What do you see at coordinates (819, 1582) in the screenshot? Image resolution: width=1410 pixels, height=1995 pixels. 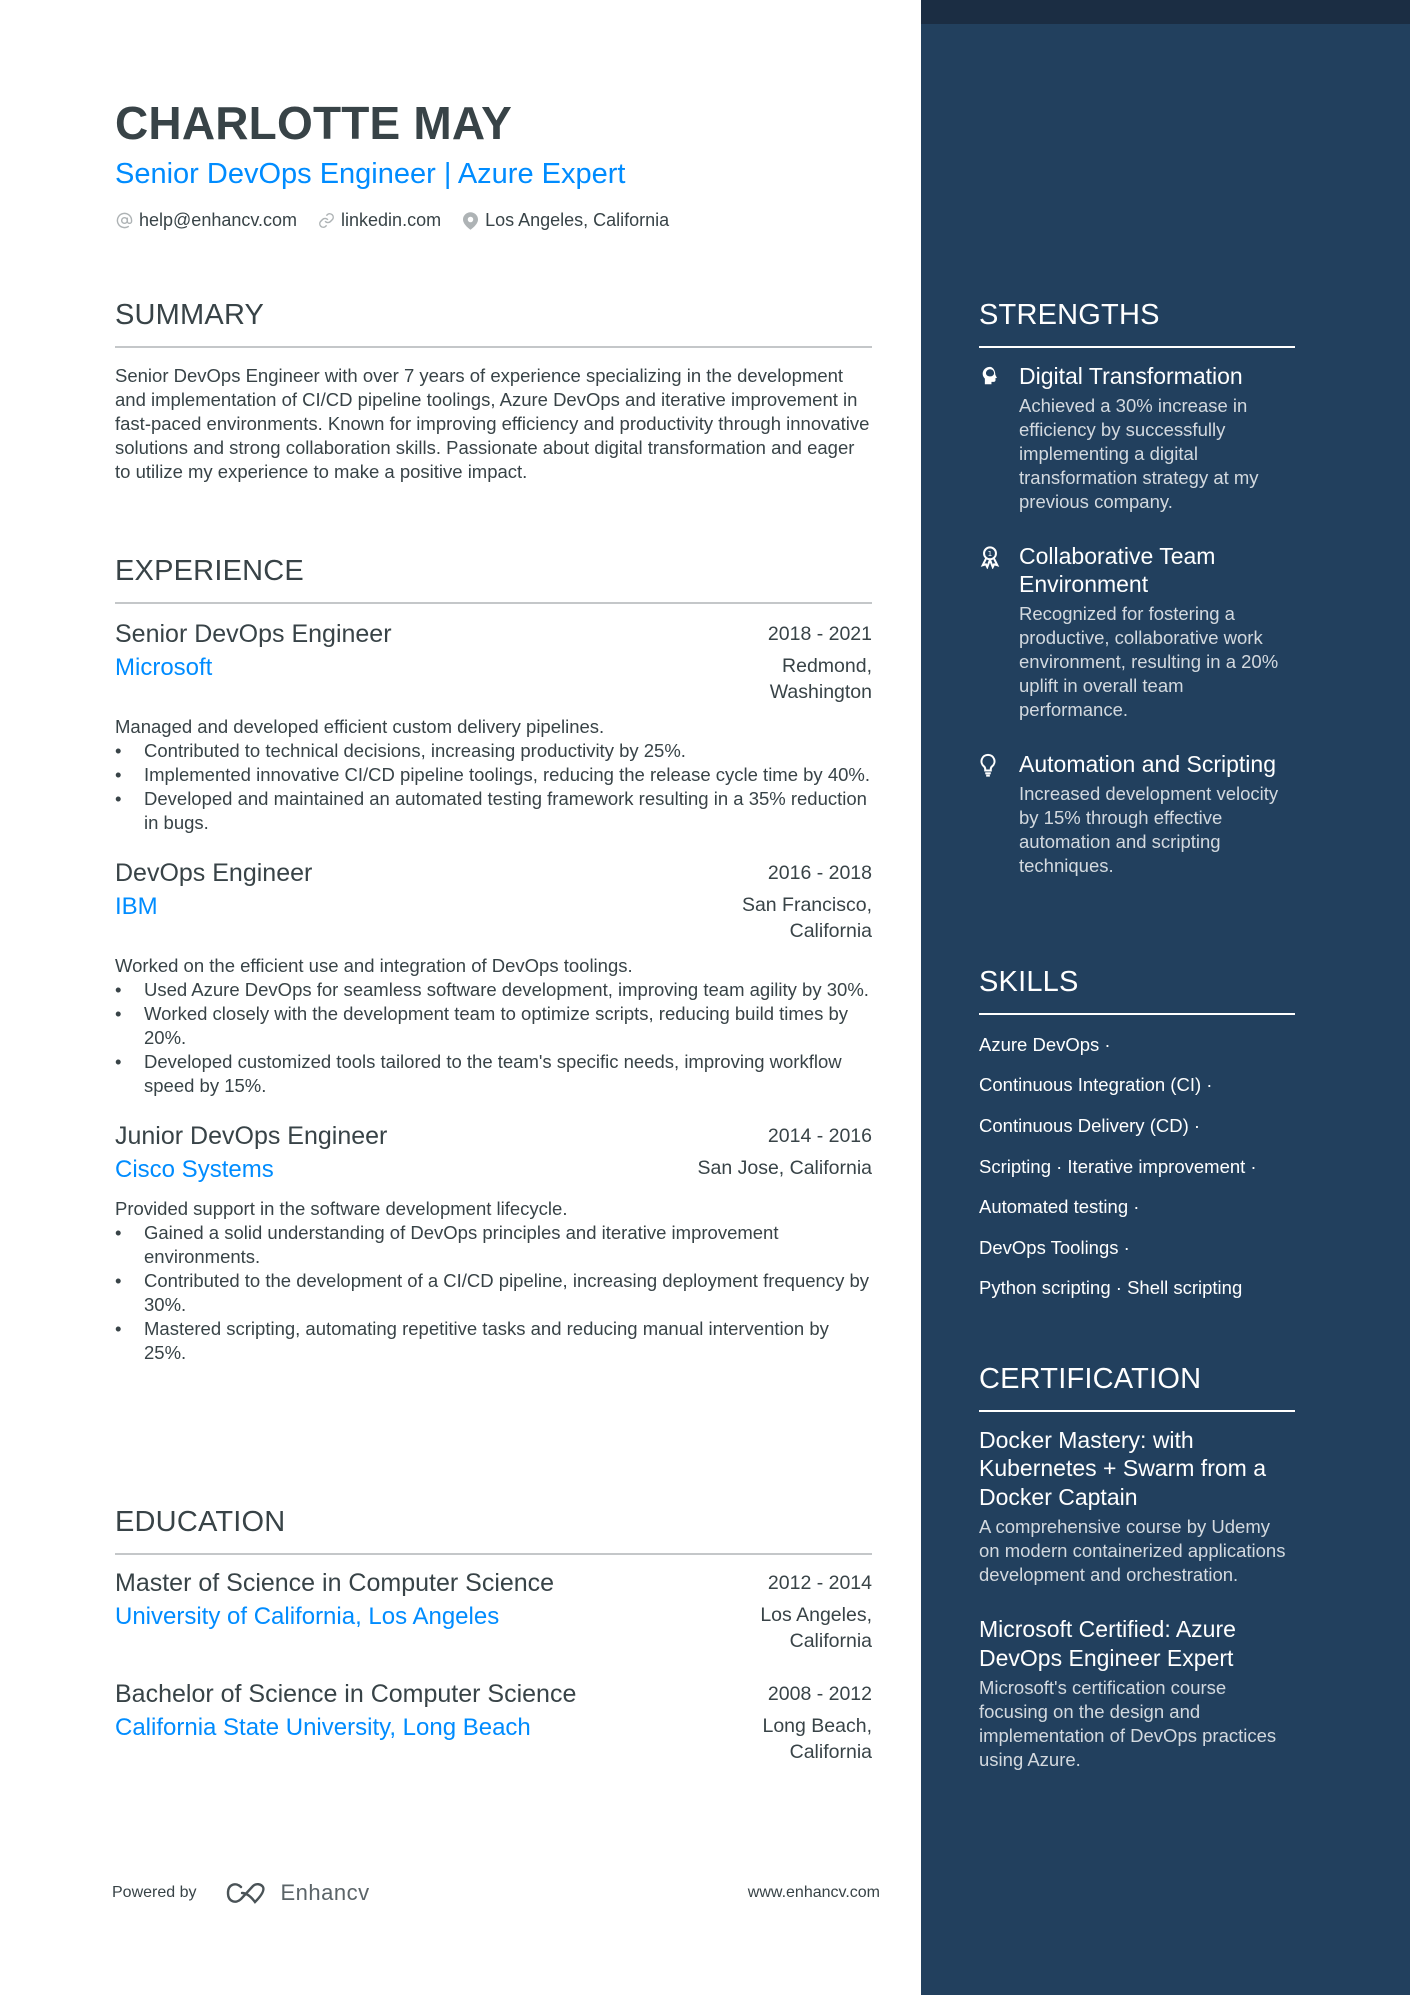 I see `education-dates: 2012 - 2014` at bounding box center [819, 1582].